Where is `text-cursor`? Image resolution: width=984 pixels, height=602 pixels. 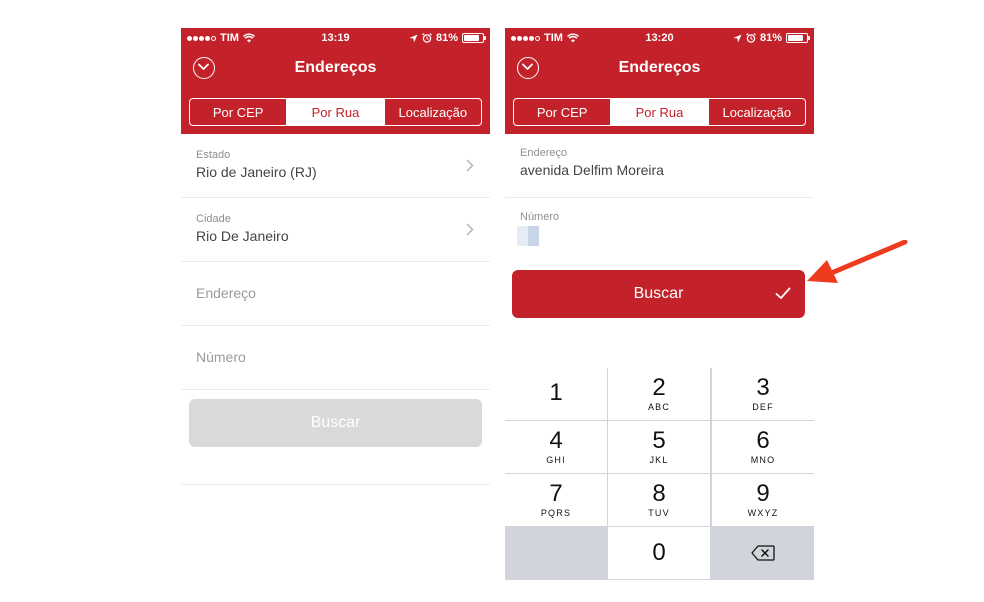
text-cursor is located at coordinates (528, 236).